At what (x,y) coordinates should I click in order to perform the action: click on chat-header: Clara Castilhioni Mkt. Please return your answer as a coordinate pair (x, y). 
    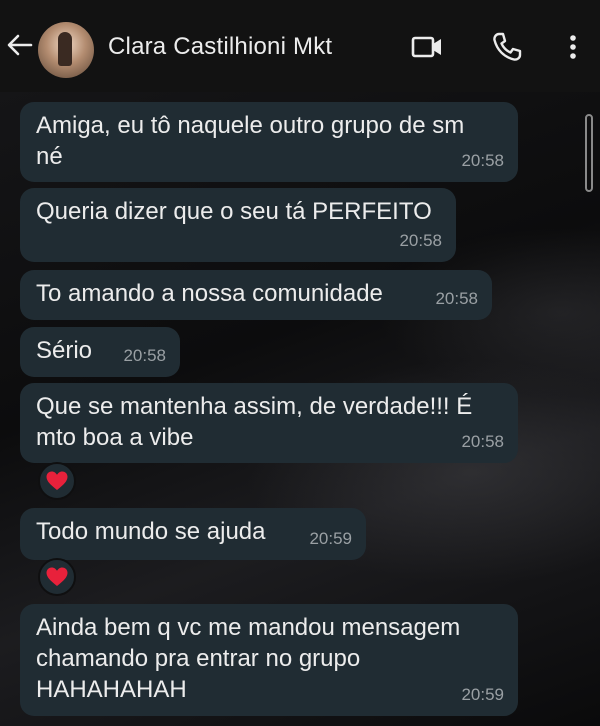
    Looking at the image, I should click on (300, 46).